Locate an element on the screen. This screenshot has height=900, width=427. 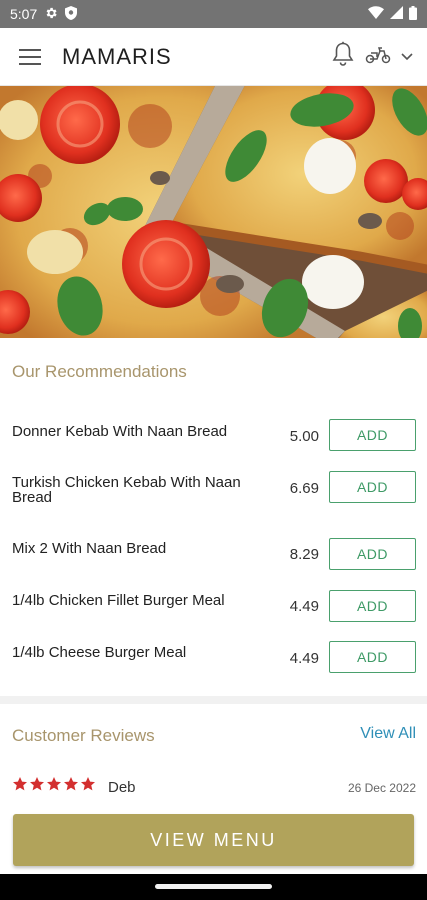
status-bar: 5:07 is located at coordinates (213, 14).